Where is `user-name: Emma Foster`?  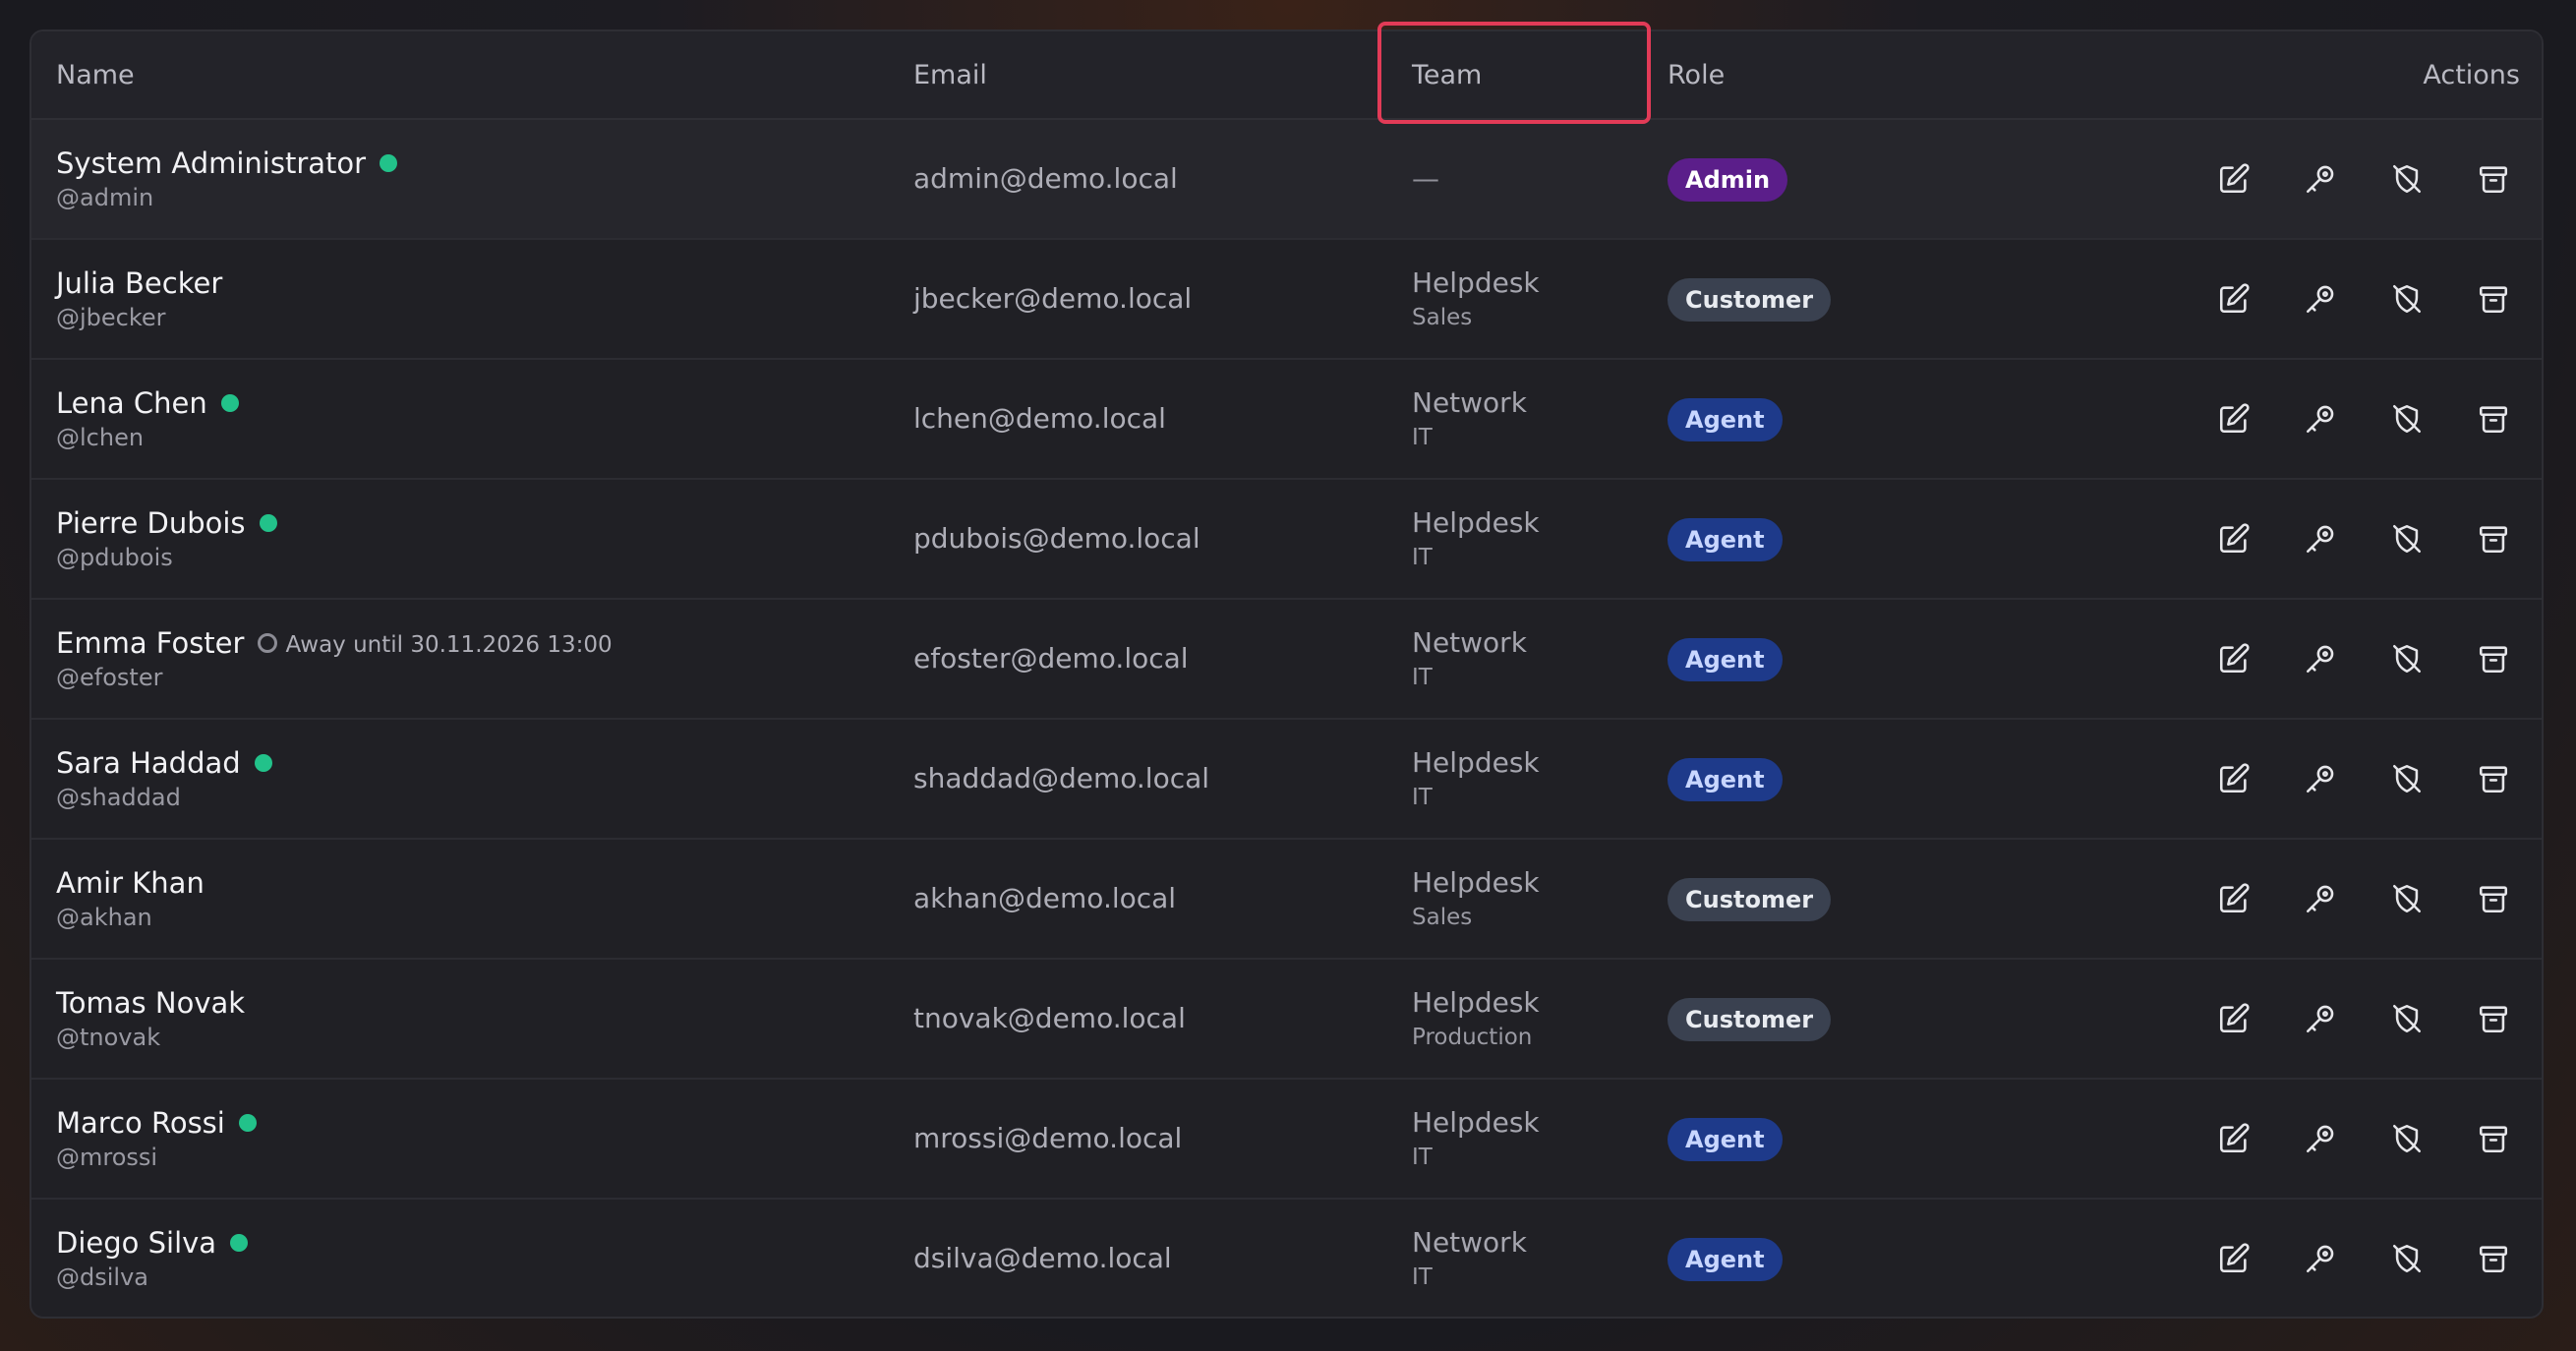 user-name: Emma Foster is located at coordinates (150, 643).